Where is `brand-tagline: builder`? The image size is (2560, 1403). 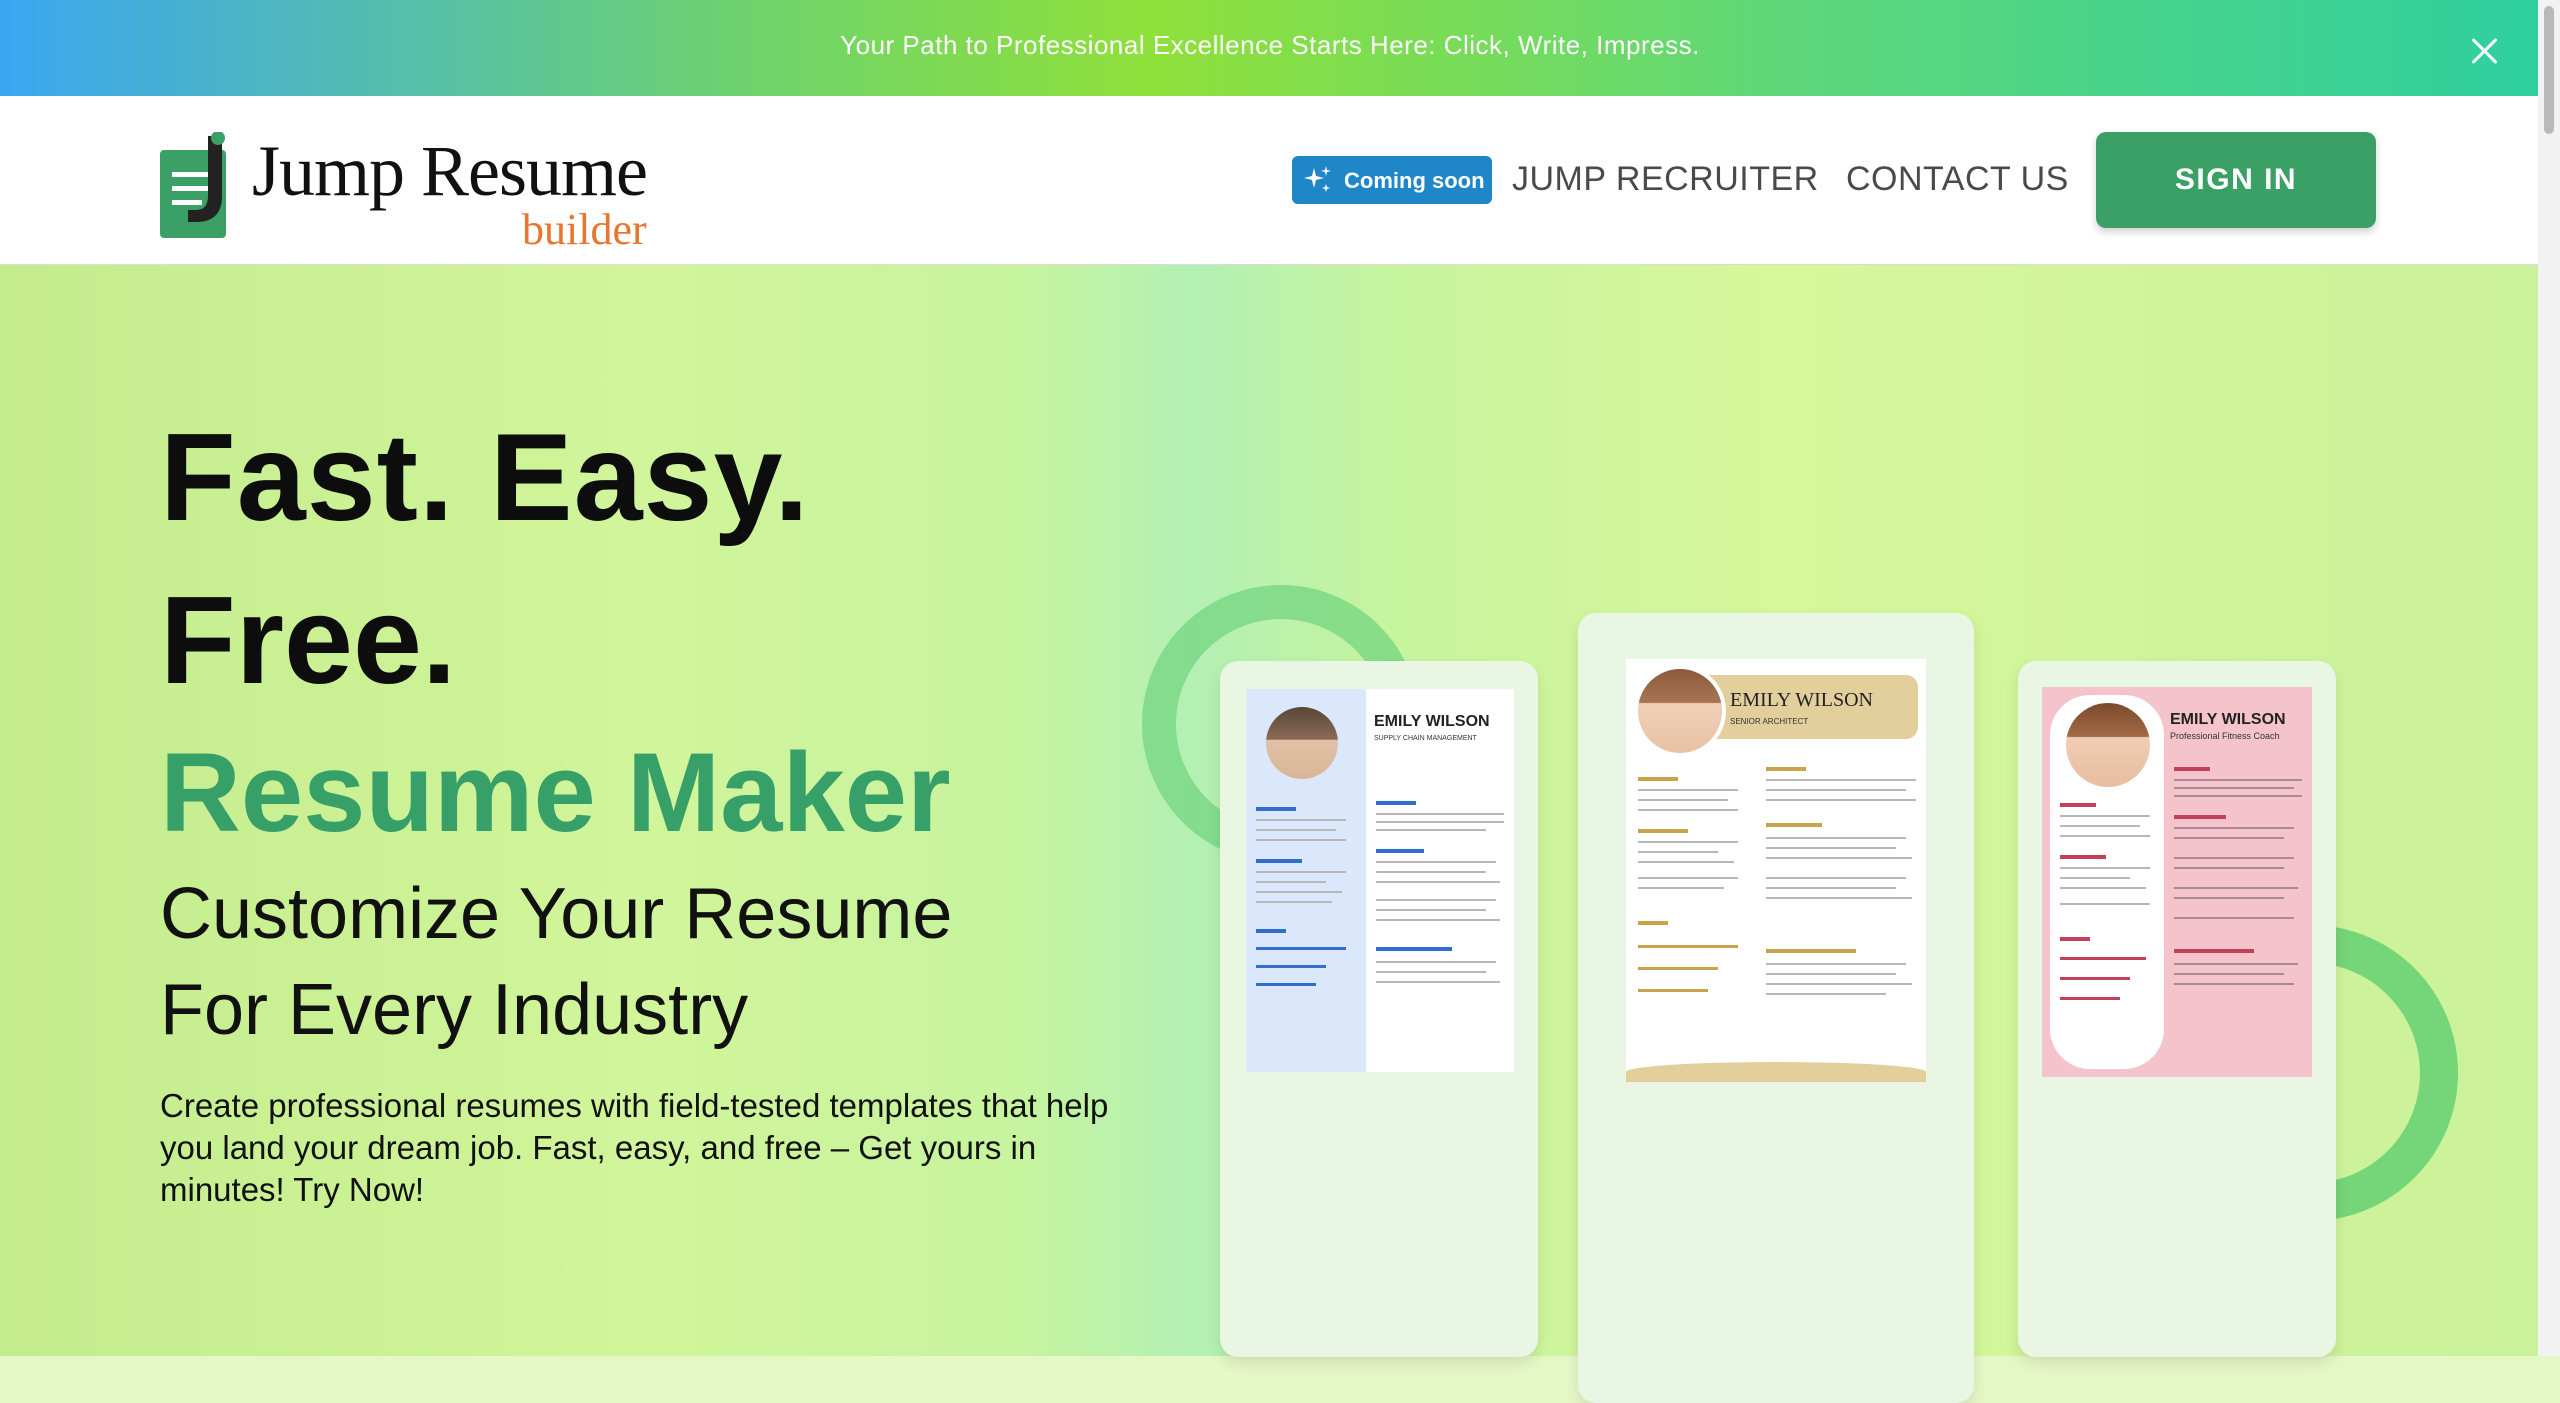 brand-tagline: builder is located at coordinates (584, 229).